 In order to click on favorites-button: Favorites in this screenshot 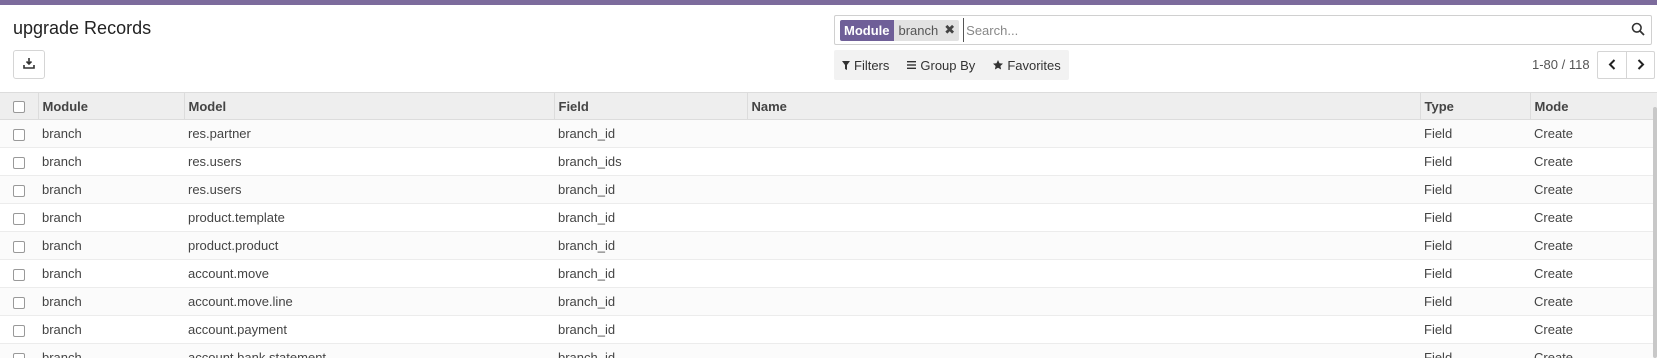, I will do `click(1027, 65)`.